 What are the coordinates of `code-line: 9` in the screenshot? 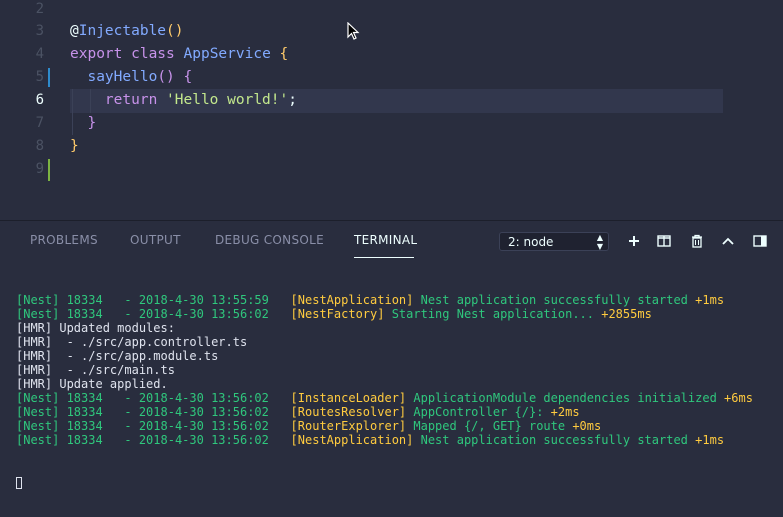 It's located at (391, 169).